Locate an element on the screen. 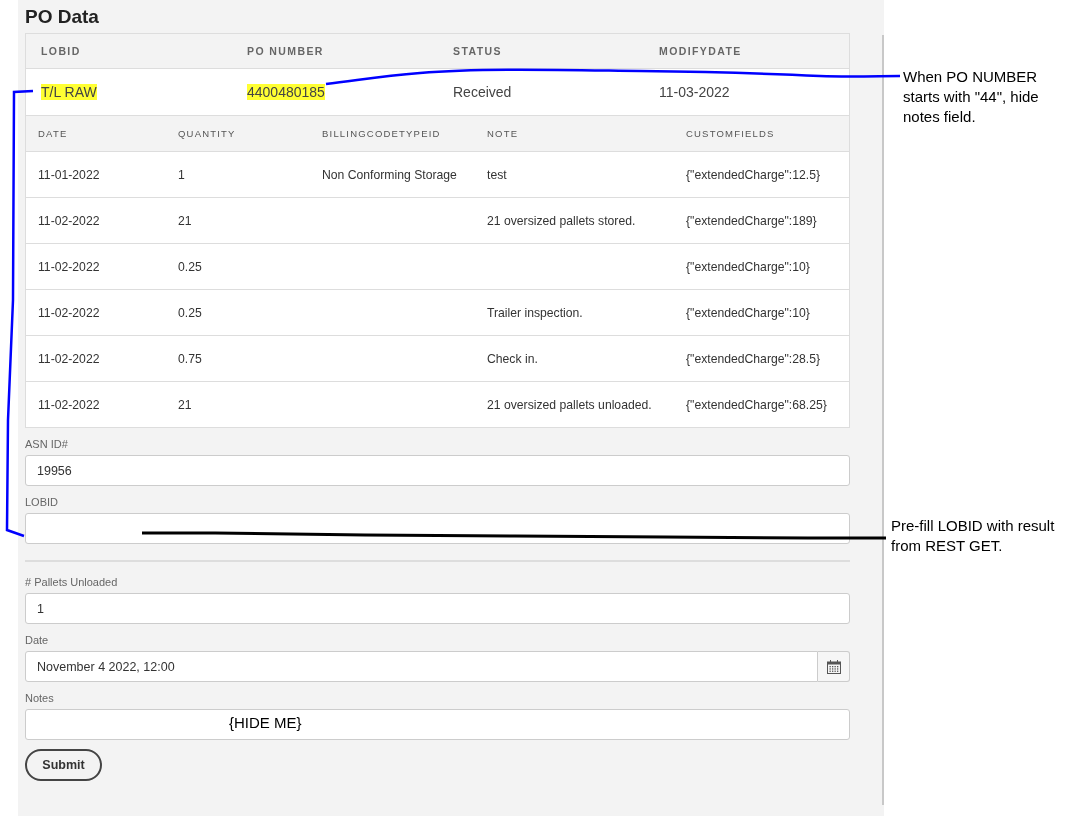 This screenshot has height=824, width=1078. table-cell-text: {"extendedCharge":189} is located at coordinates (751, 220).